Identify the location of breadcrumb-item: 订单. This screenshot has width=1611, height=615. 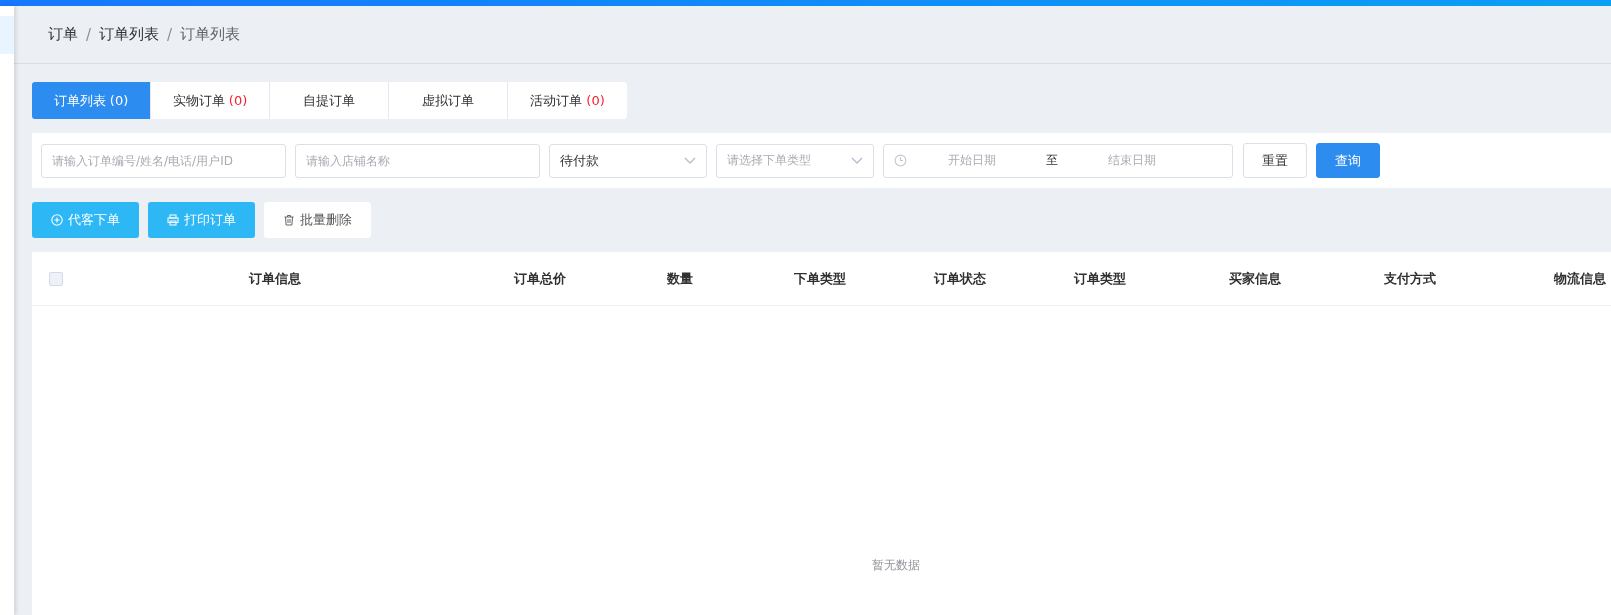
(63, 34).